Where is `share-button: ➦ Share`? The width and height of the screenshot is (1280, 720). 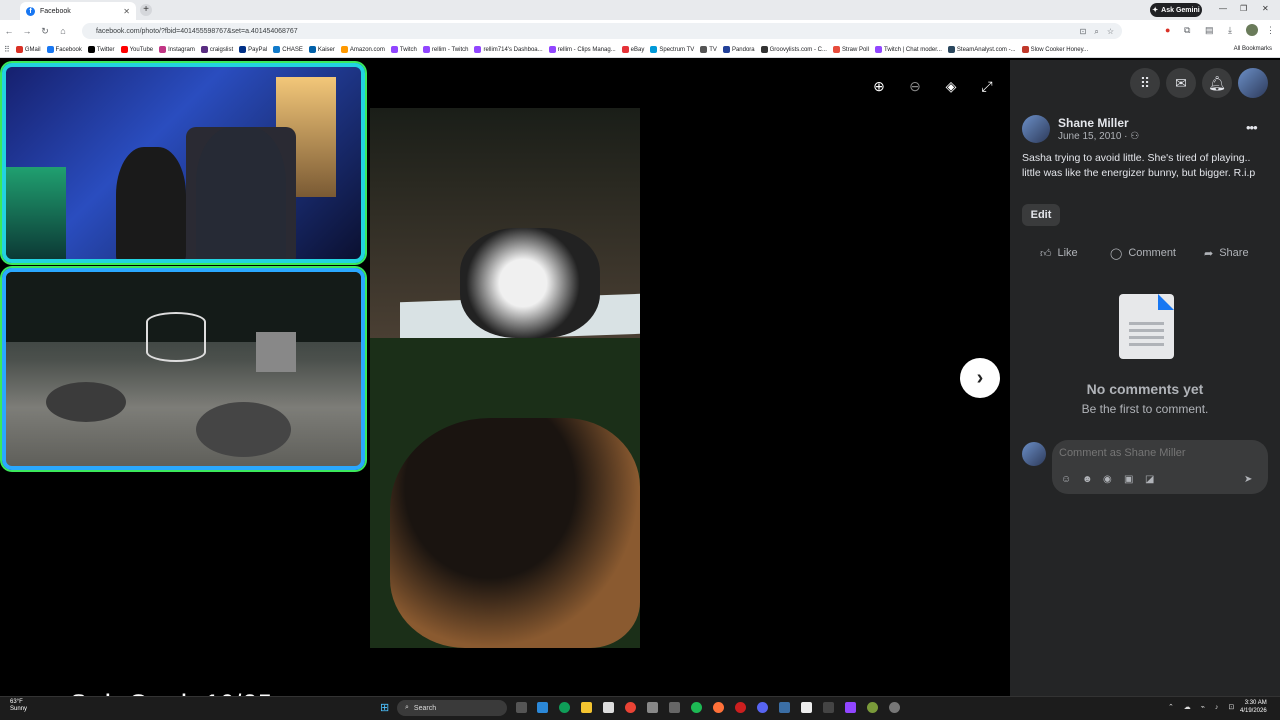 share-button: ➦ Share is located at coordinates (1226, 253).